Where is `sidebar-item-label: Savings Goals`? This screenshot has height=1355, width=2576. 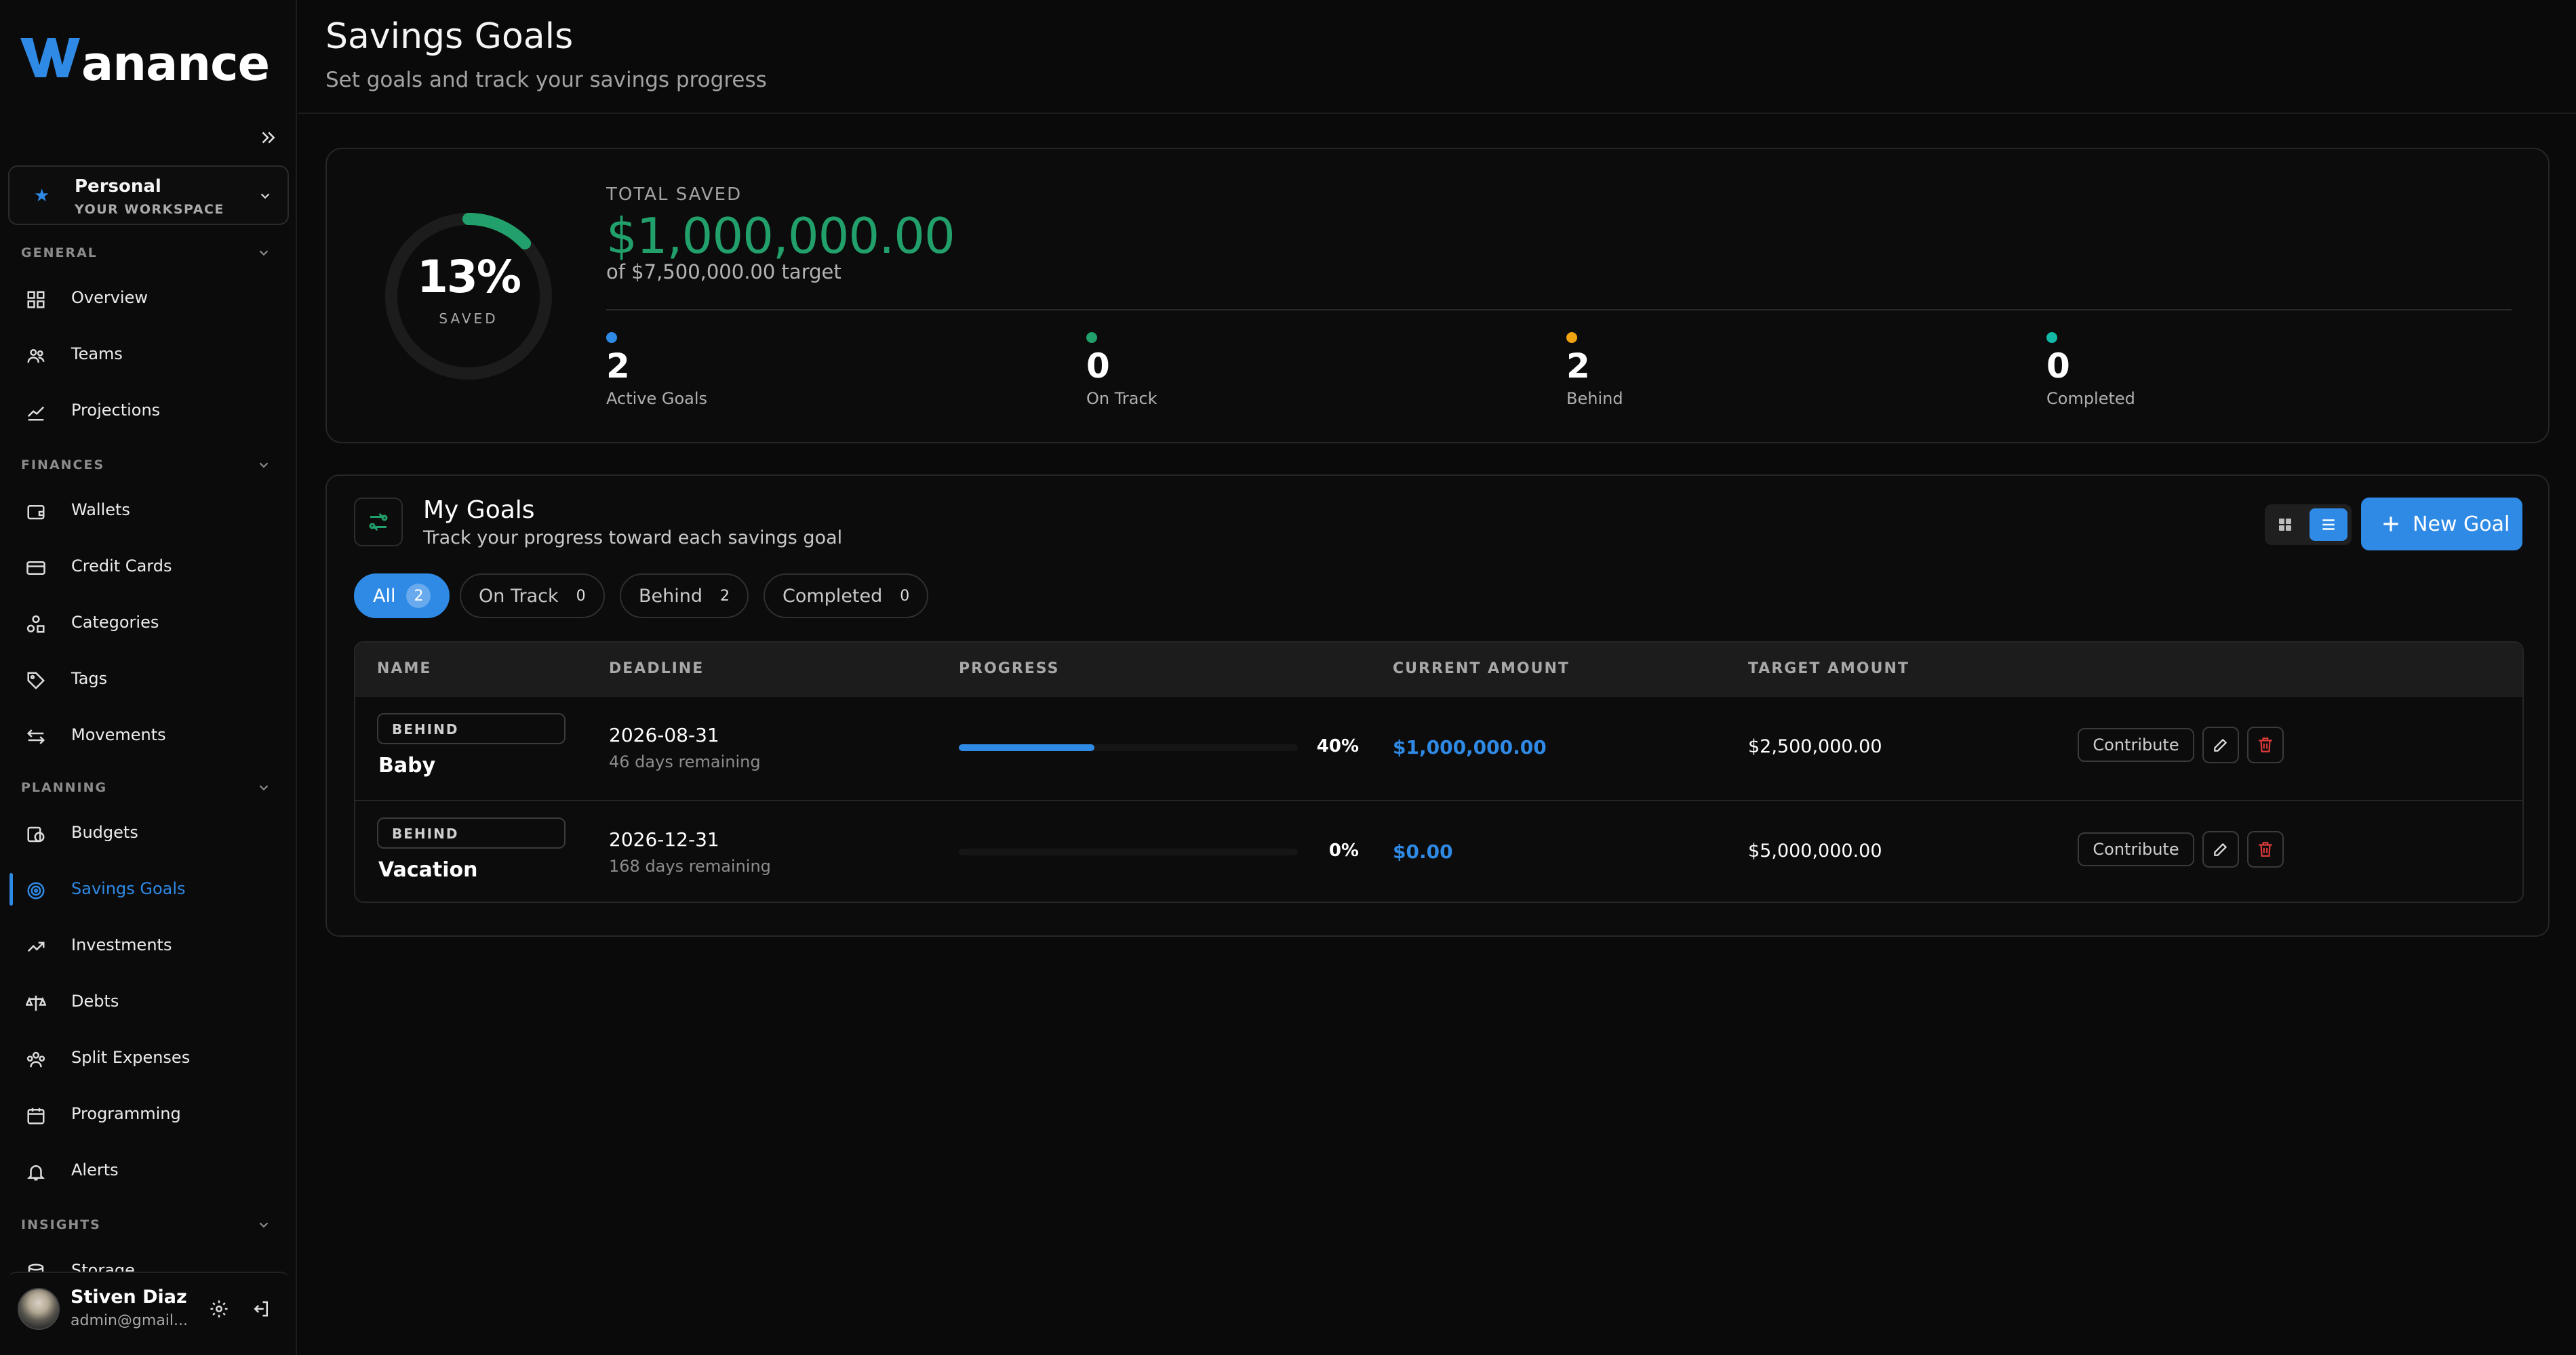
sidebar-item-label: Savings Goals is located at coordinates (128, 888).